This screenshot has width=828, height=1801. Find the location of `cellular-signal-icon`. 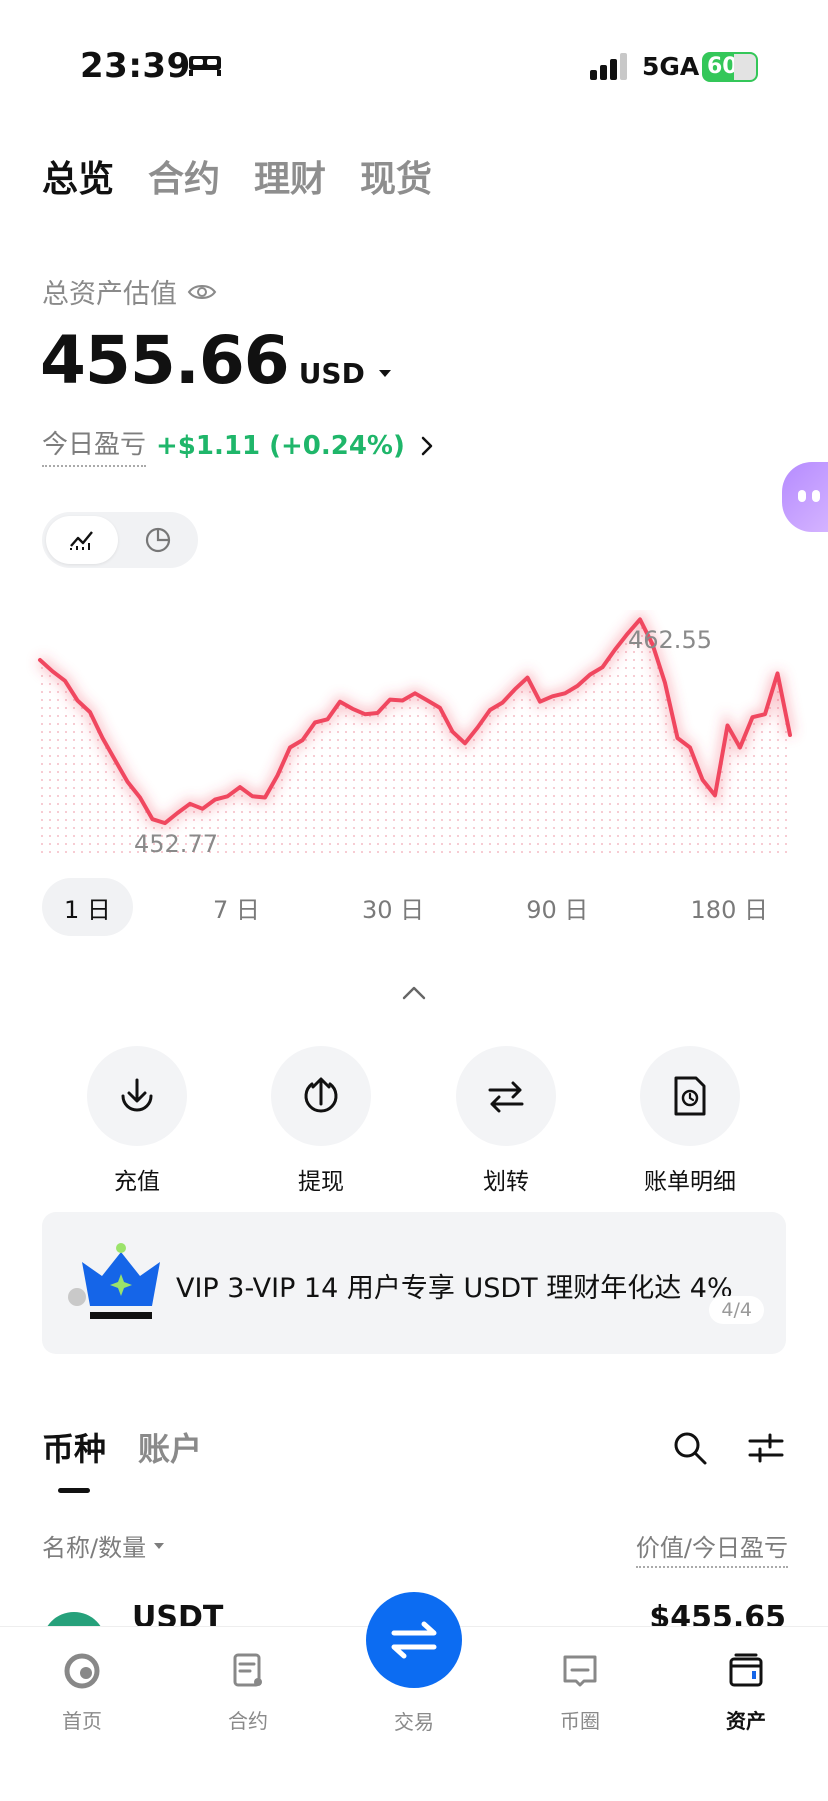

cellular-signal-icon is located at coordinates (608, 66).